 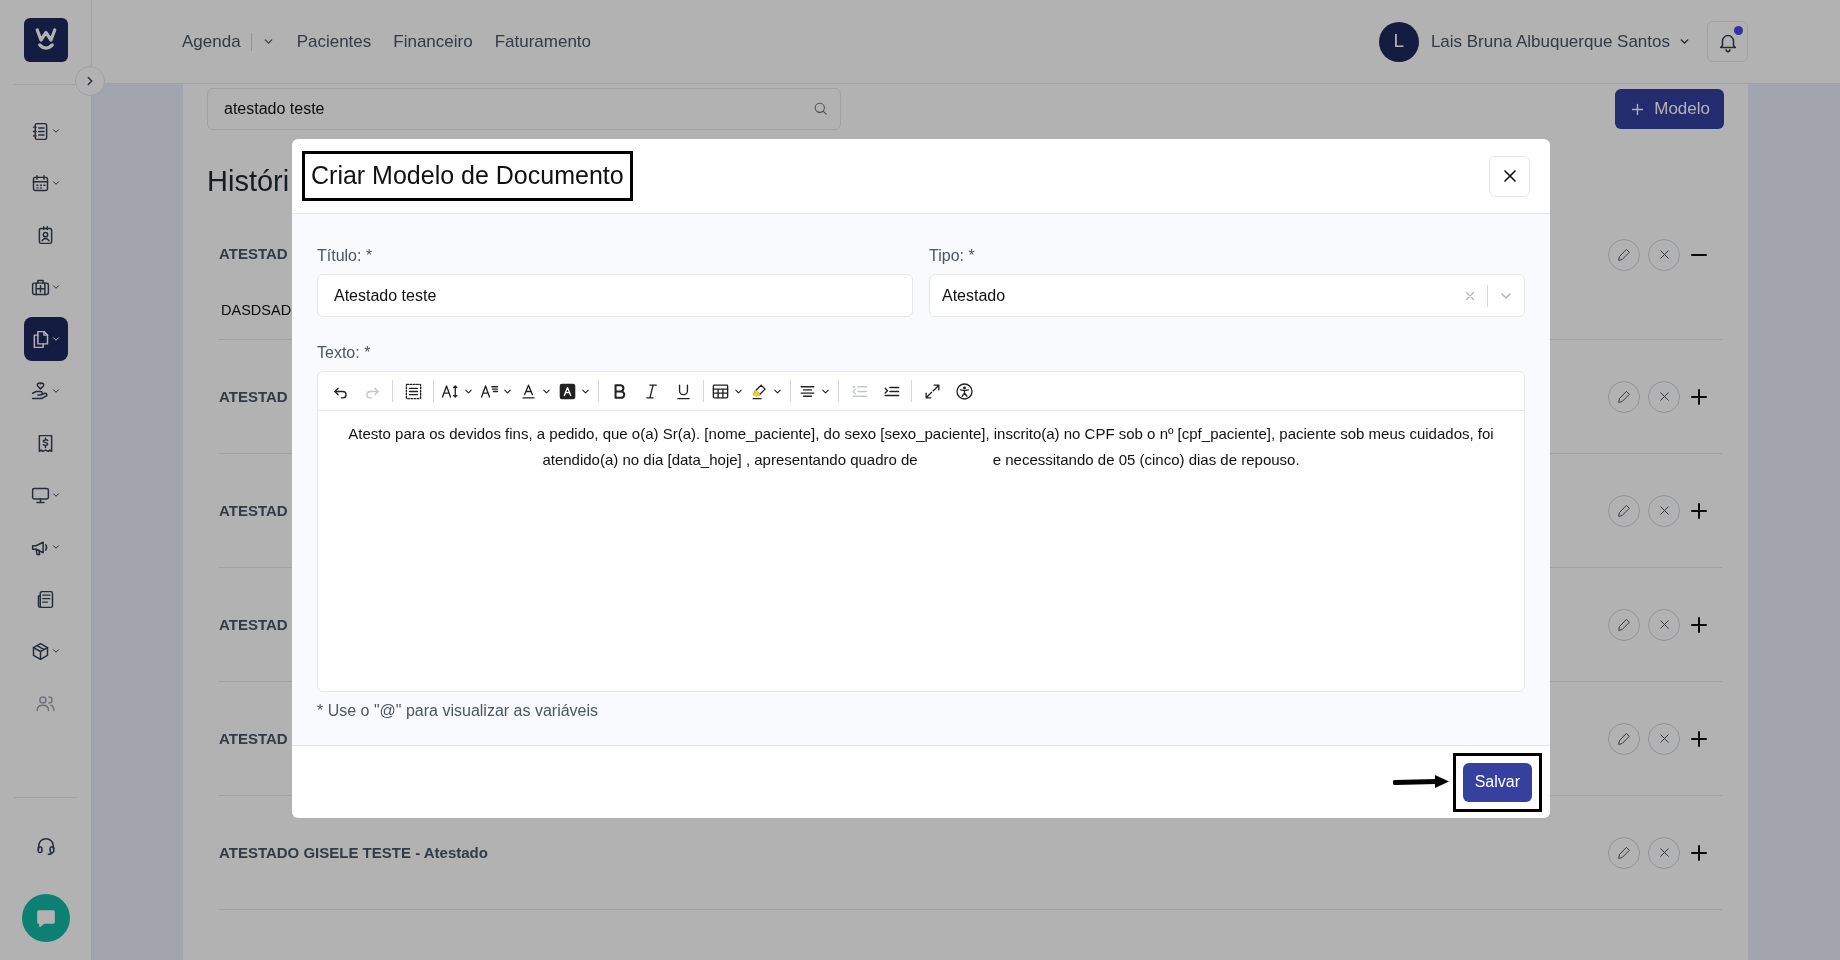 I want to click on close-button, so click(x=1509, y=176).